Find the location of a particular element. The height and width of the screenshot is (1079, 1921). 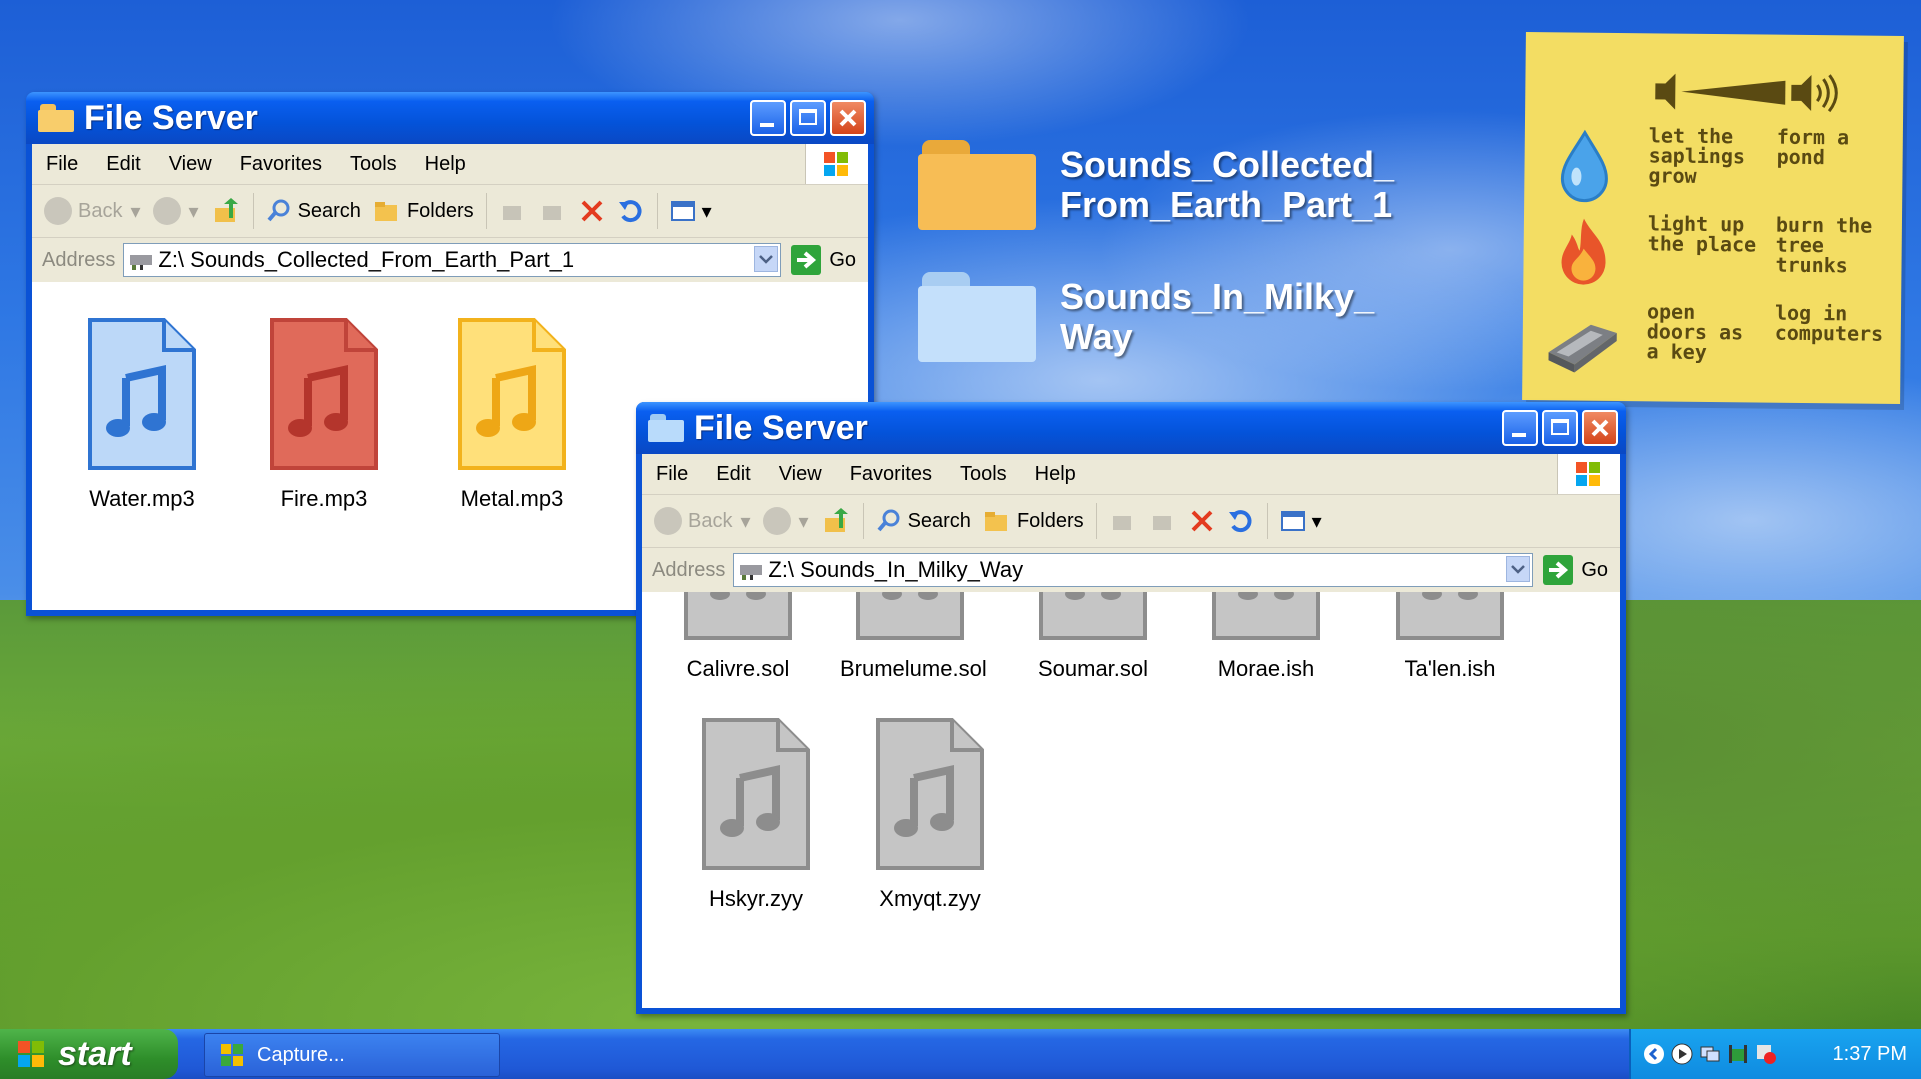

delete-icon is located at coordinates (592, 211).